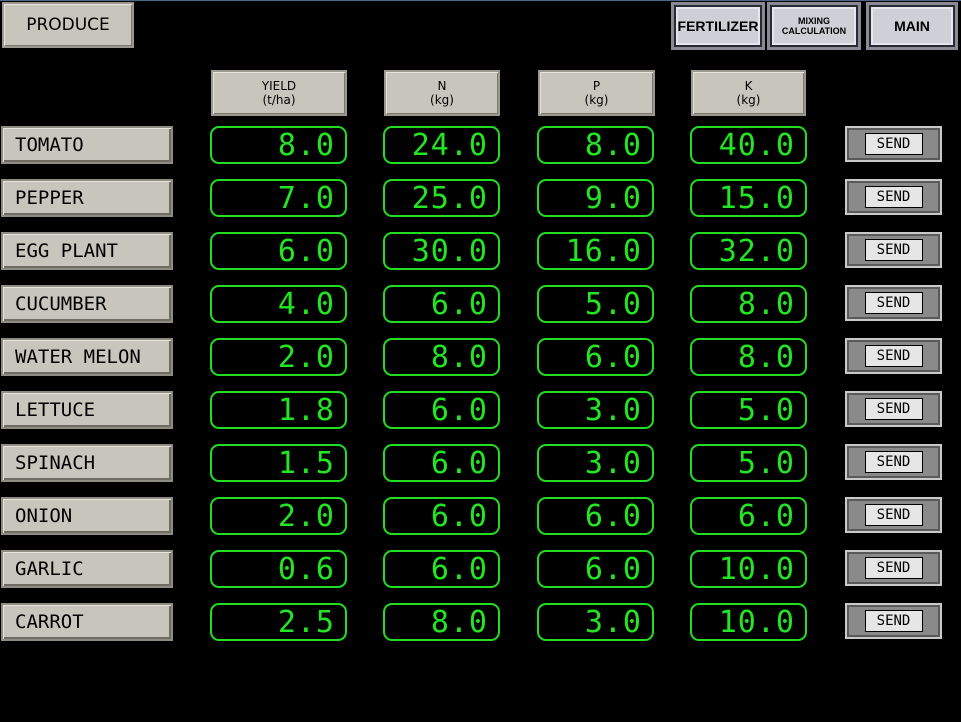 This screenshot has width=961, height=722. I want to click on p-value: 8.0, so click(595, 145).